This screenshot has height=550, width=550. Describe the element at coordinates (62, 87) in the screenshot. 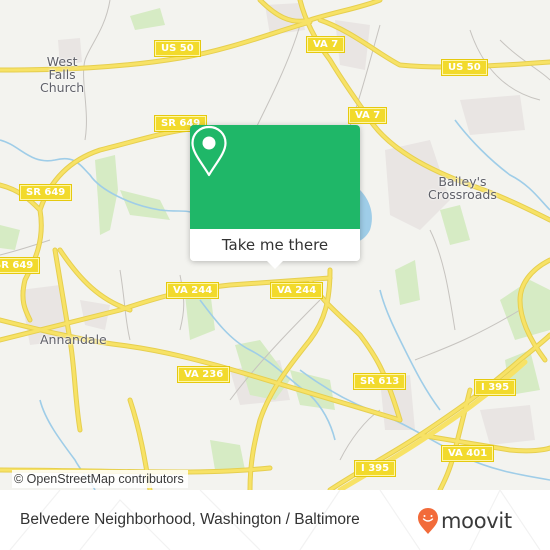

I see `place-line: Church` at that location.